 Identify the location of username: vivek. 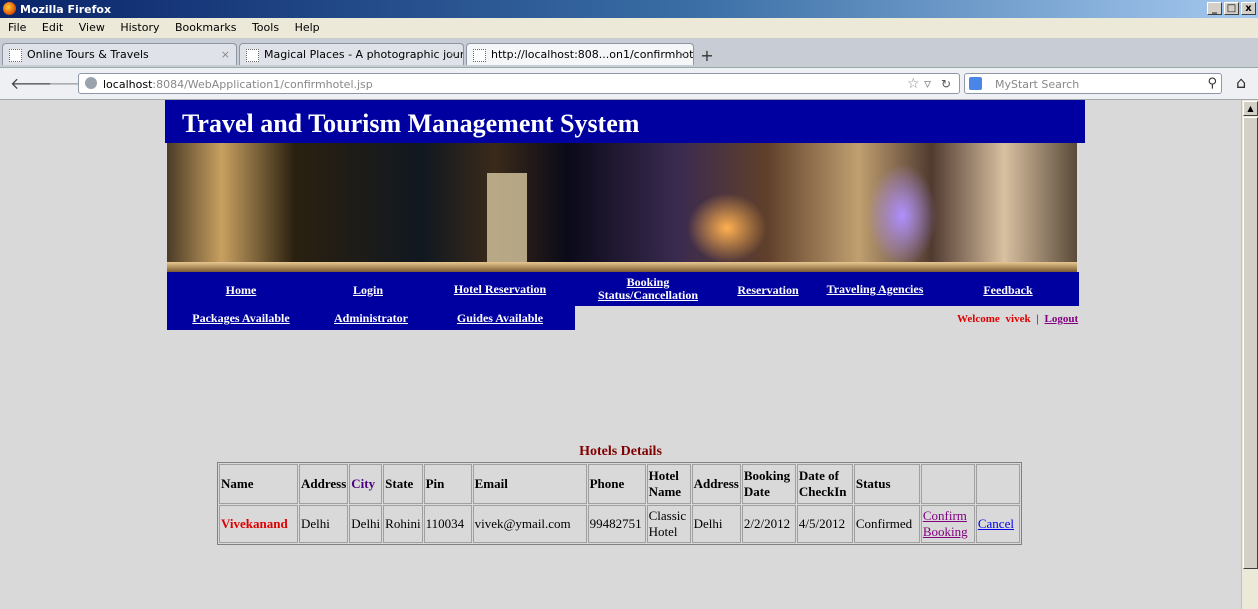
(1018, 319).